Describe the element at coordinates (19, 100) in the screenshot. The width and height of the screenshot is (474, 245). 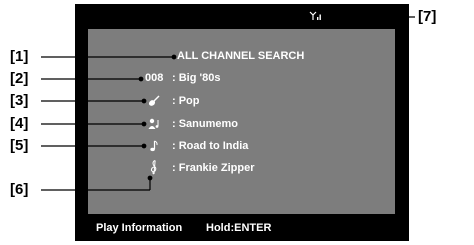
I see `callout-3: [3]` at that location.